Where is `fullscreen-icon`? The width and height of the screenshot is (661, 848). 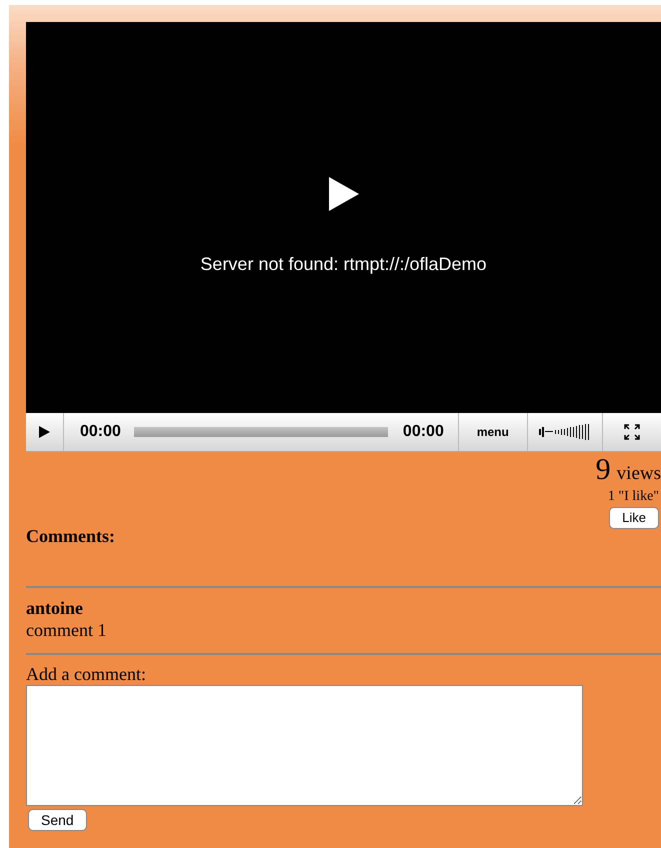
fullscreen-icon is located at coordinates (632, 432).